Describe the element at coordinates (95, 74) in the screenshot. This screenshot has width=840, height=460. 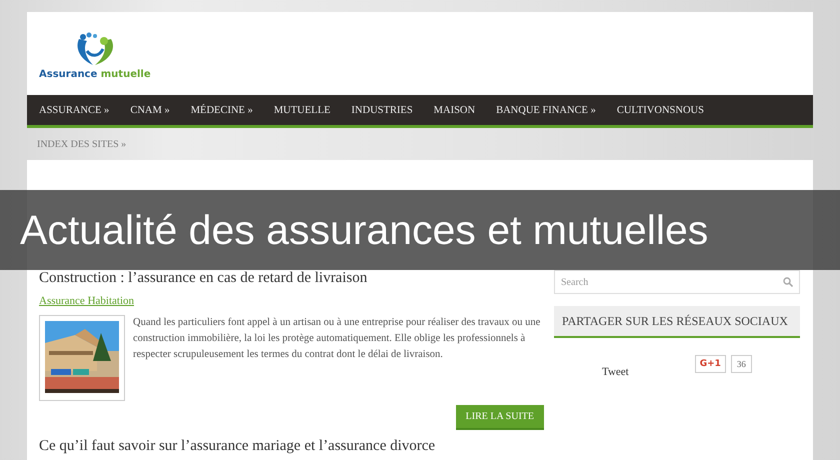
I see `logo-text: Assurance mutuelle` at that location.